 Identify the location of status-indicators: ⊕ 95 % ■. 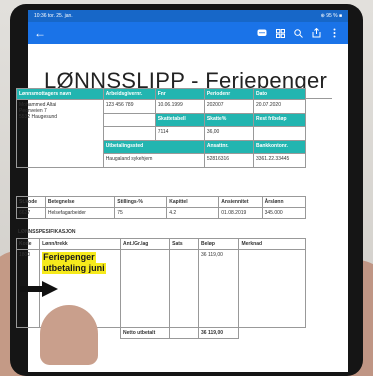
(331, 16).